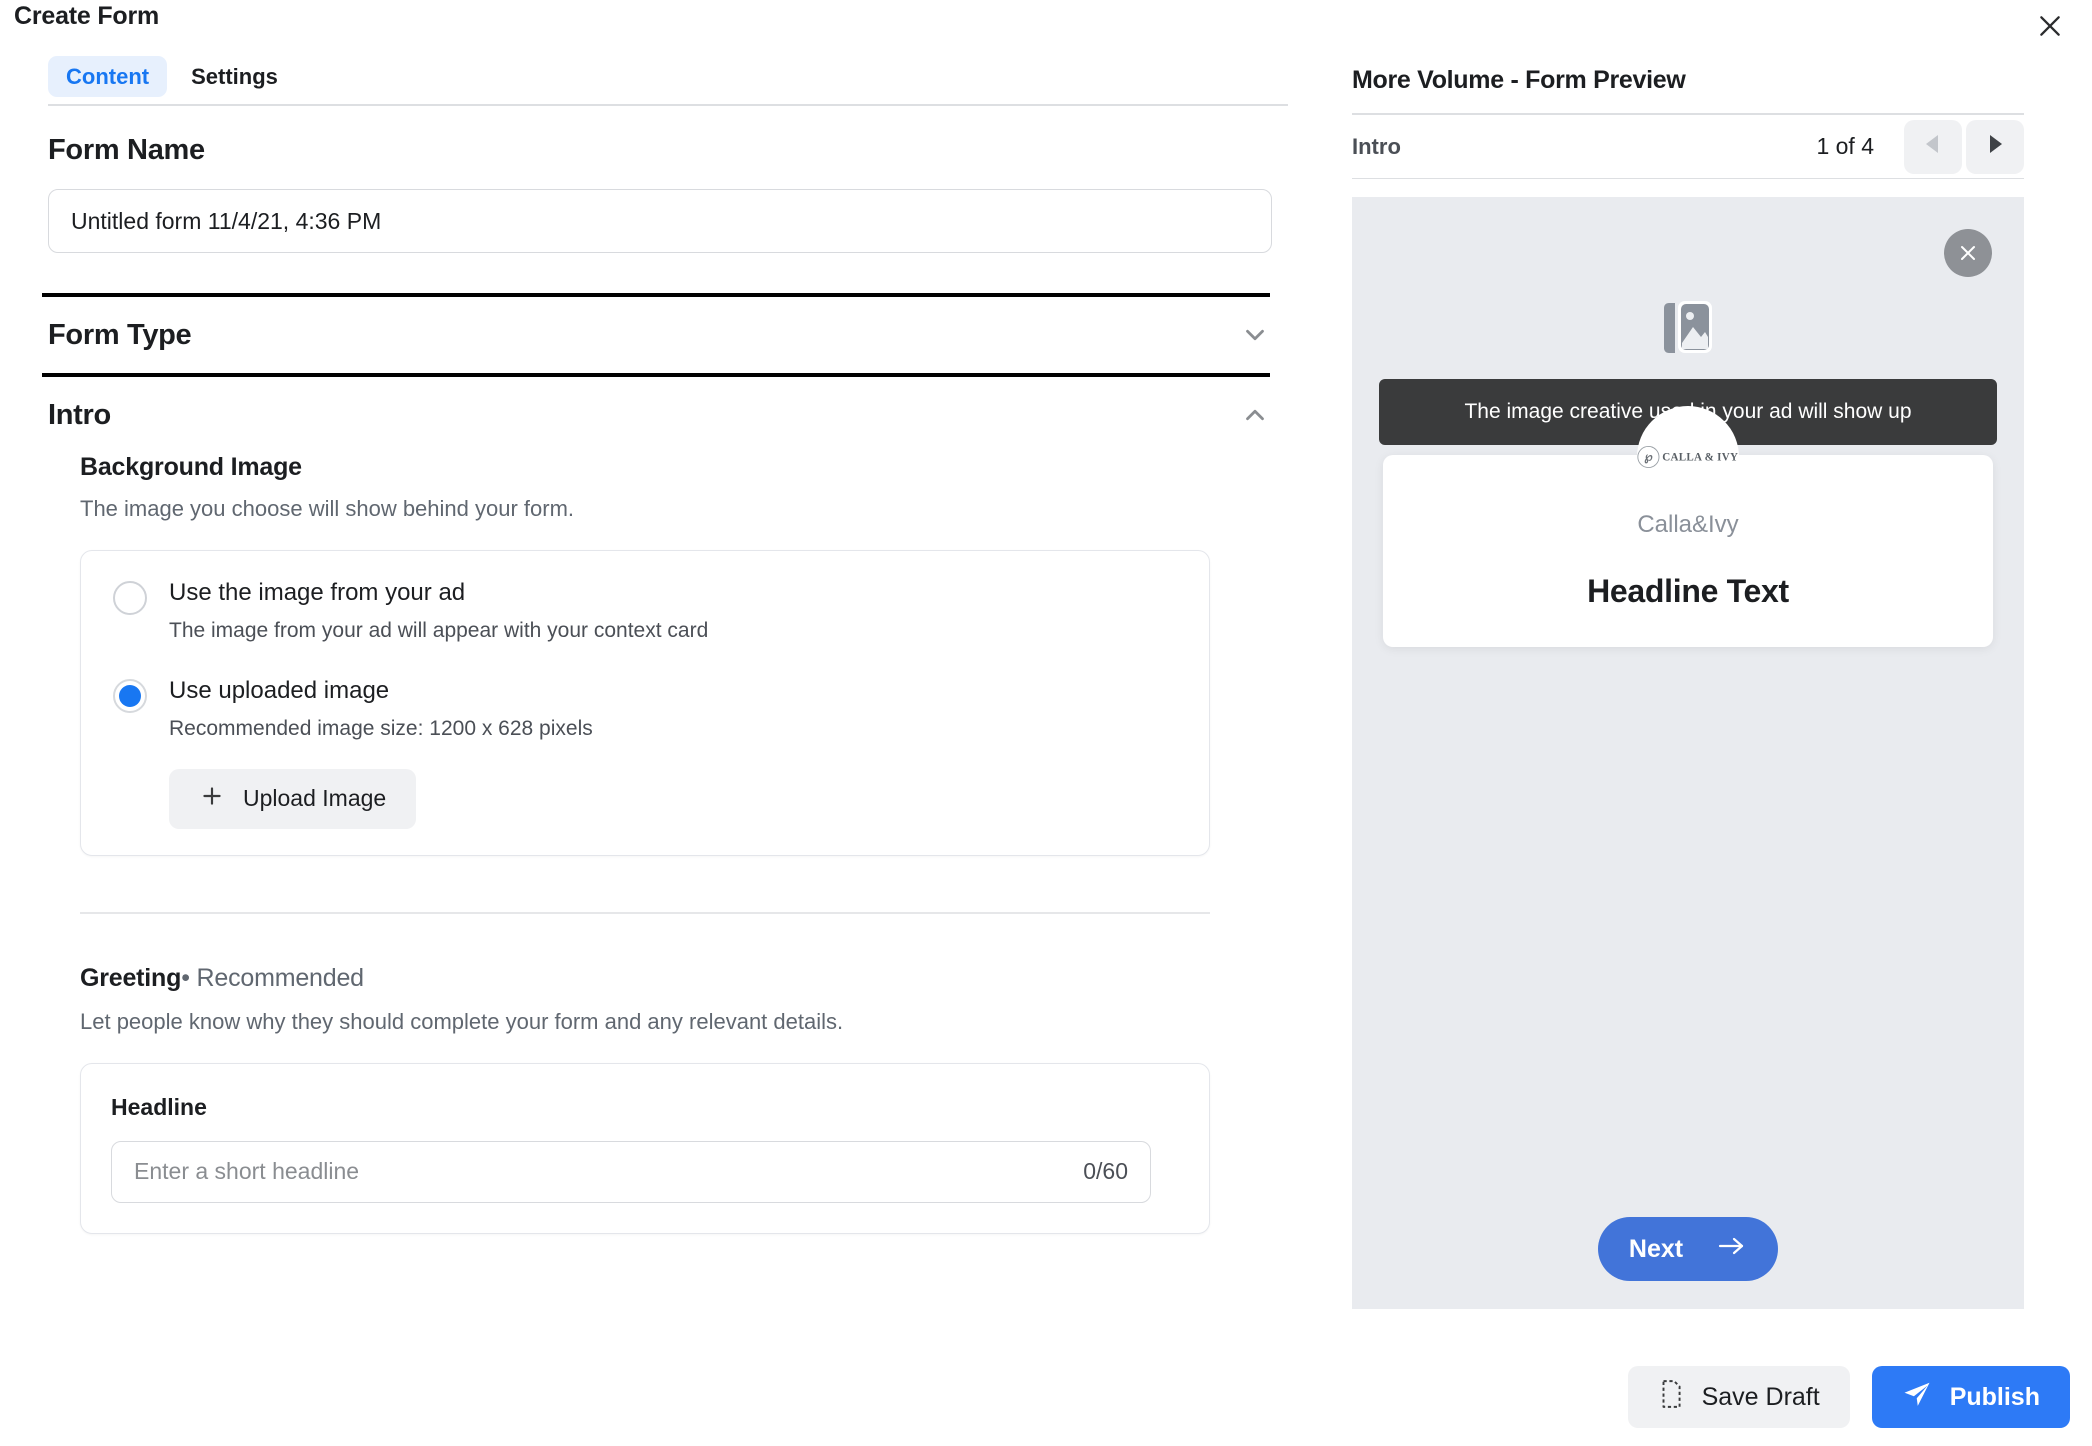 The height and width of the screenshot is (1446, 2092). What do you see at coordinates (130, 695) in the screenshot?
I see `radio-button-use-uploaded-image` at bounding box center [130, 695].